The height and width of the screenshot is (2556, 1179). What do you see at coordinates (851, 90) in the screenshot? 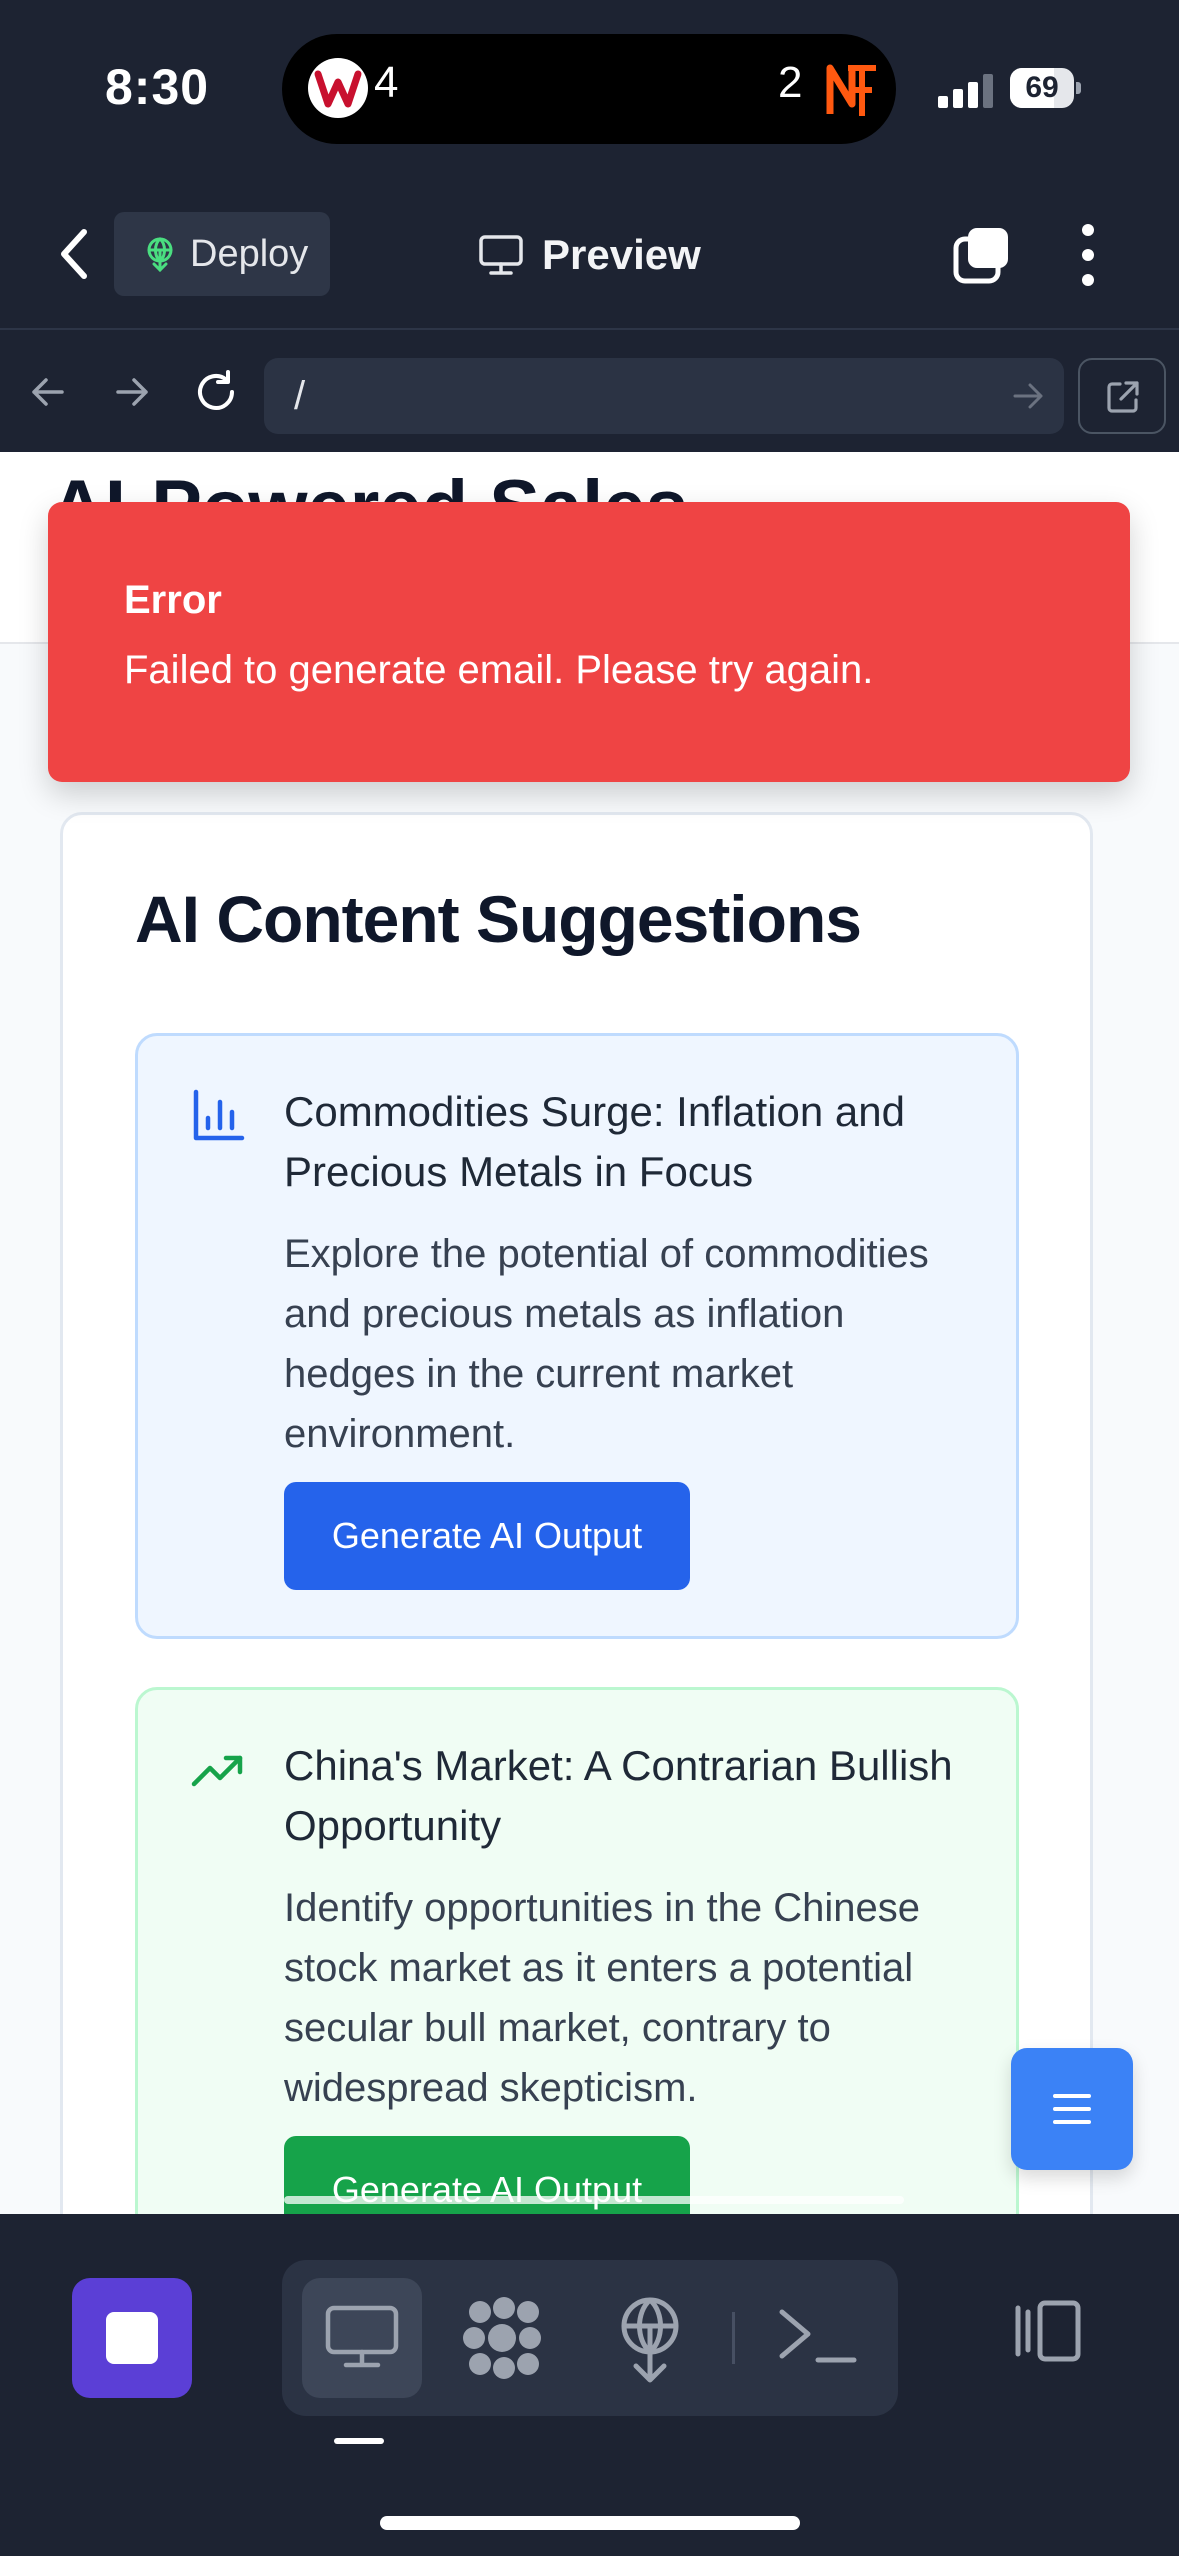
I see `mets-logo-icon` at bounding box center [851, 90].